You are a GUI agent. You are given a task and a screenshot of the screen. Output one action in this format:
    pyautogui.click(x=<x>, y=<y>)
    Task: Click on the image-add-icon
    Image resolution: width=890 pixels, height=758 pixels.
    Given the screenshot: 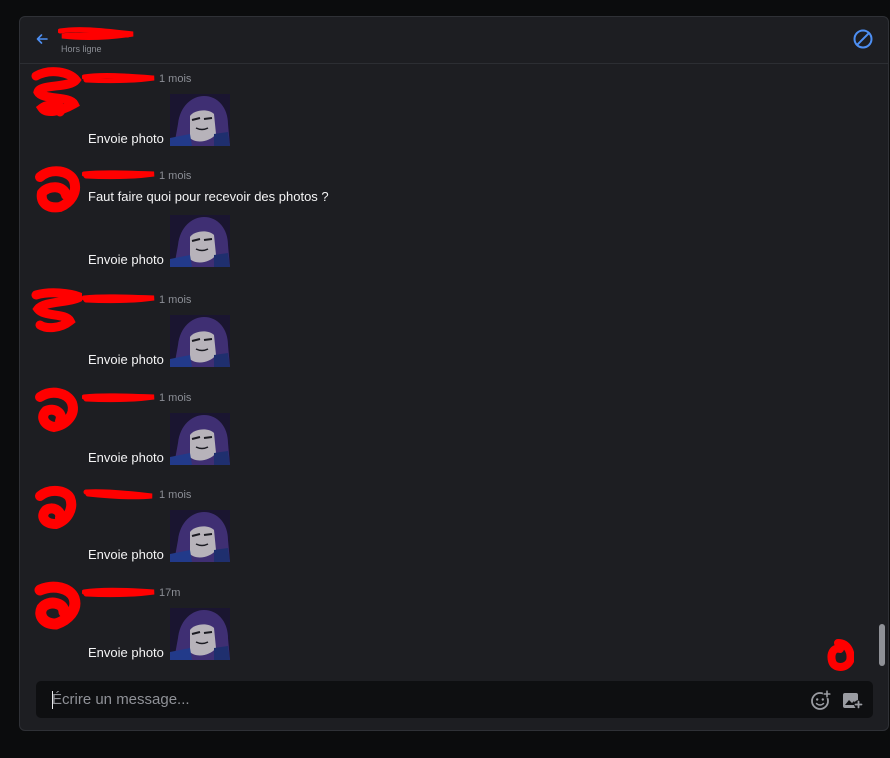 What is the action you would take?
    pyautogui.click(x=852, y=700)
    